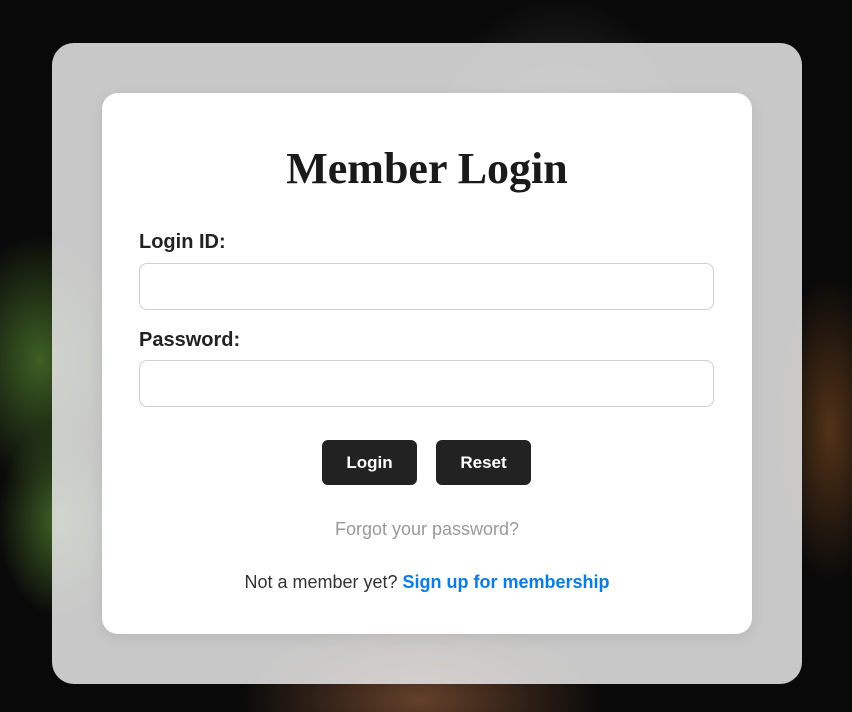 This screenshot has width=852, height=712. What do you see at coordinates (427, 168) in the screenshot?
I see `page-title: Member Login` at bounding box center [427, 168].